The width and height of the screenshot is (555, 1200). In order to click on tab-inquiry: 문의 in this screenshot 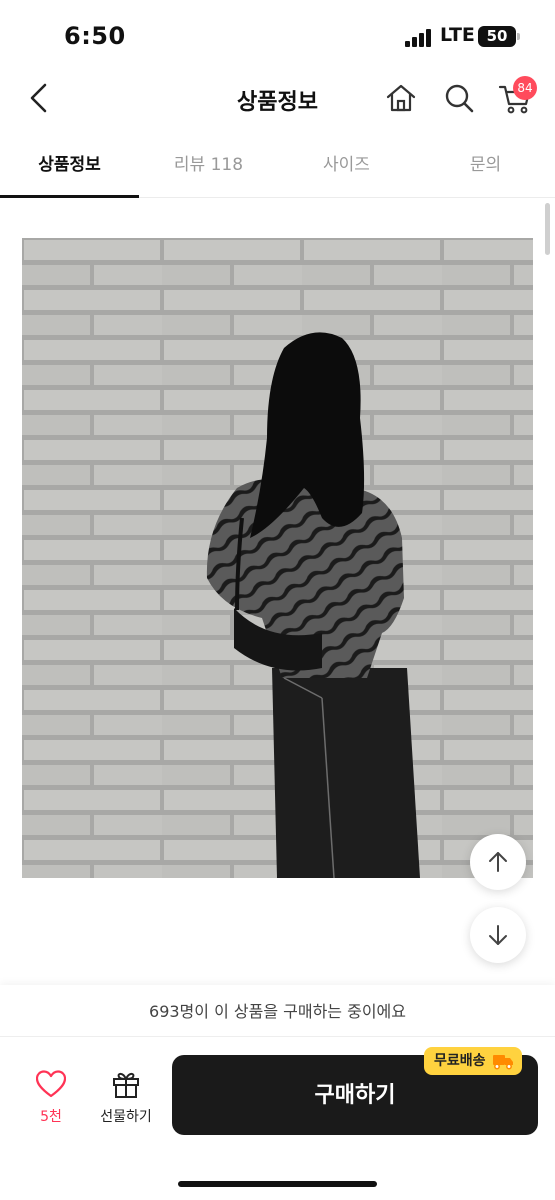, I will do `click(485, 169)`.